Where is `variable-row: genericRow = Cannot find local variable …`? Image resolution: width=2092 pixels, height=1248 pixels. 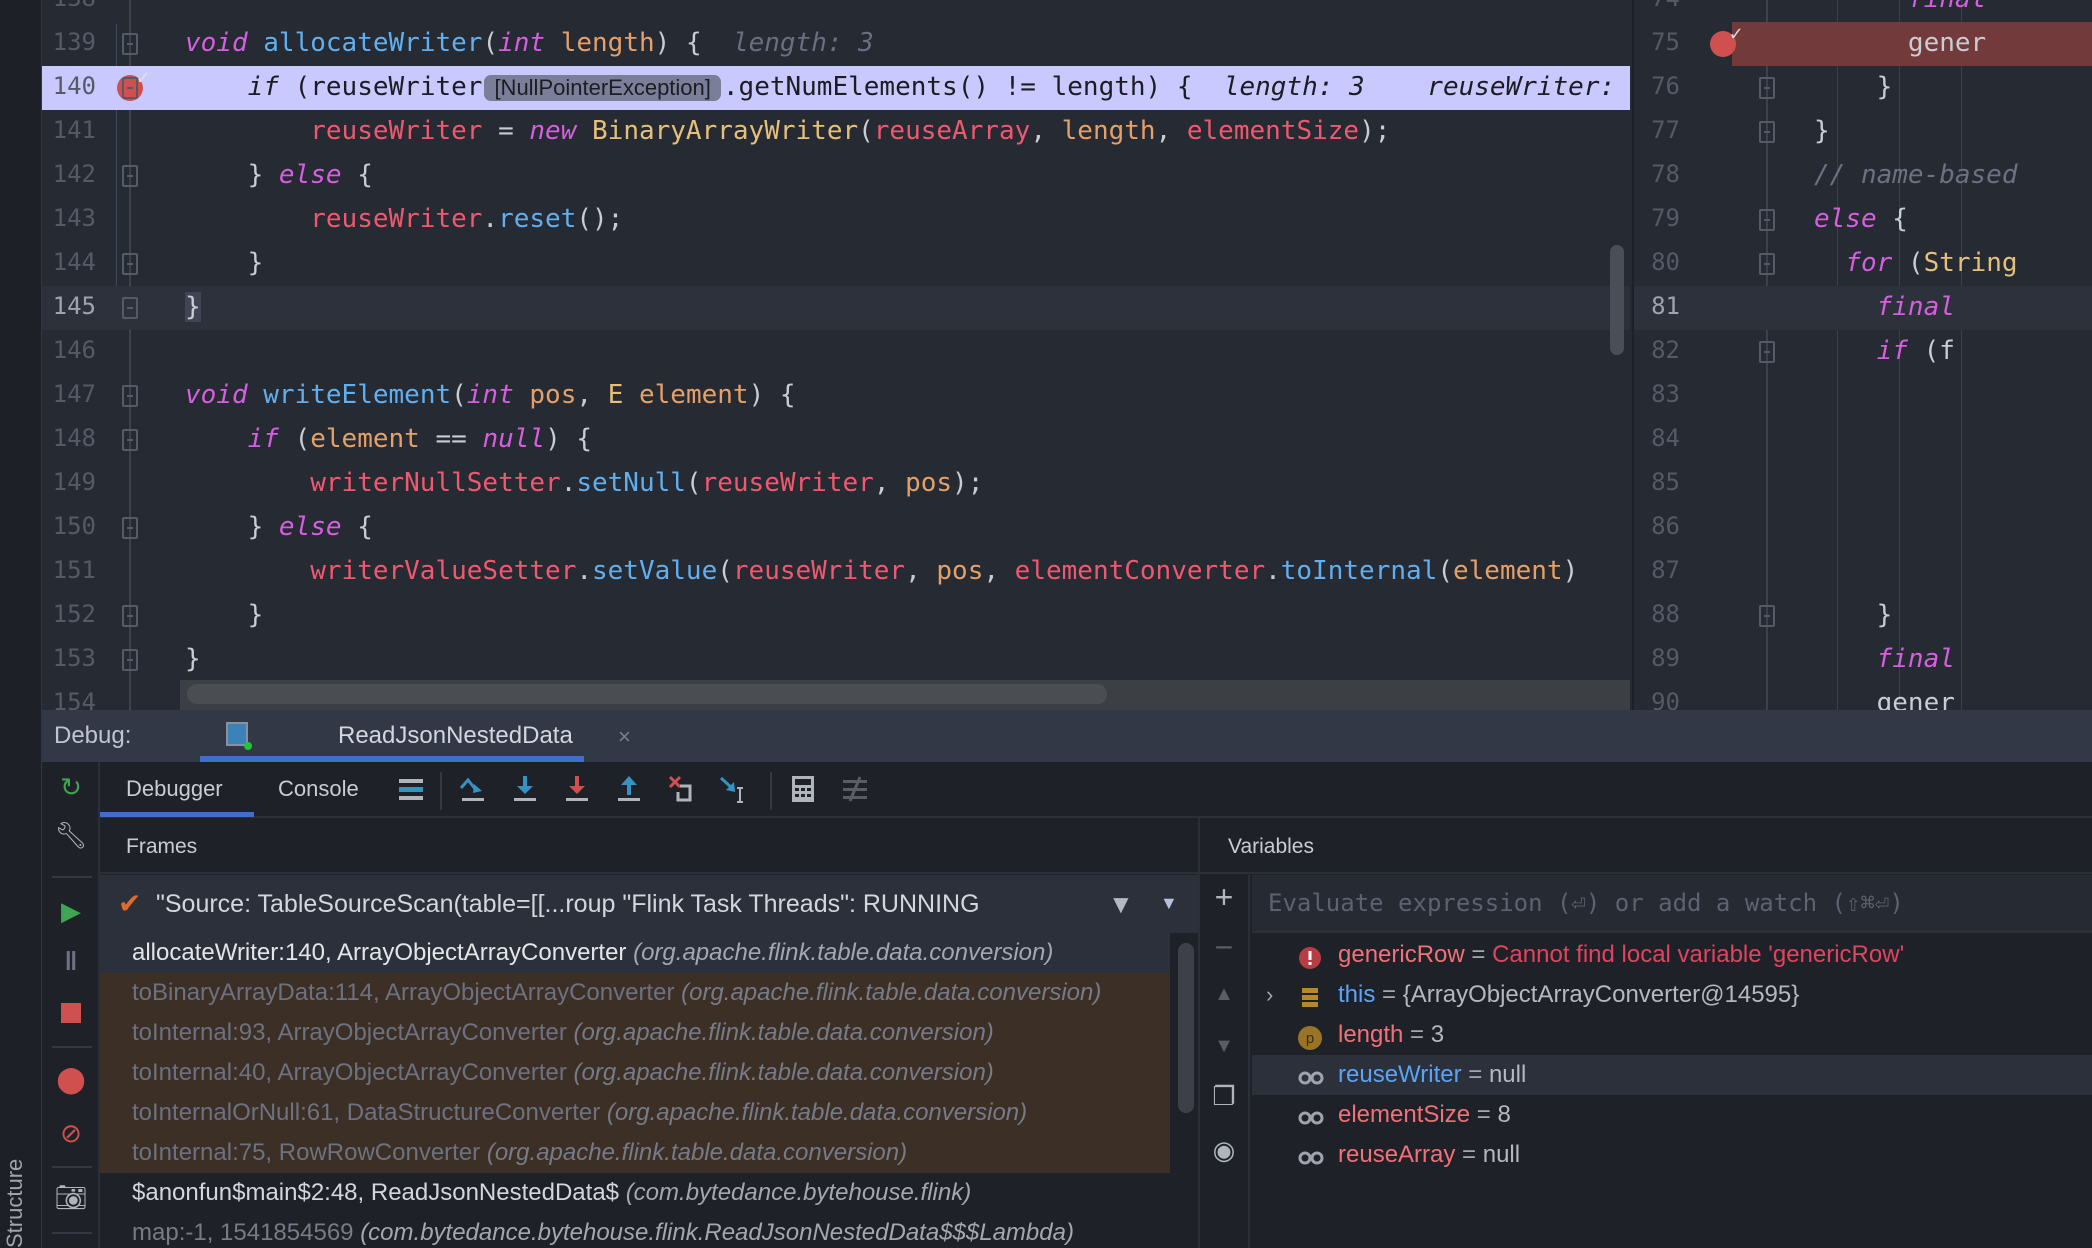
variable-row: genericRow = Cannot find local variable … is located at coordinates (1672, 955).